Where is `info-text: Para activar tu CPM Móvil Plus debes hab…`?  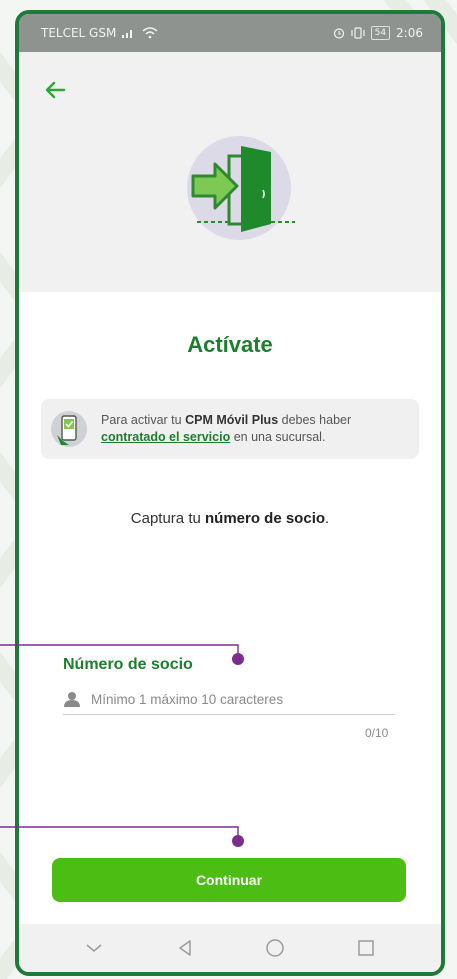
info-text: Para activar tu CPM Móvil Plus debes hab… is located at coordinates (226, 429).